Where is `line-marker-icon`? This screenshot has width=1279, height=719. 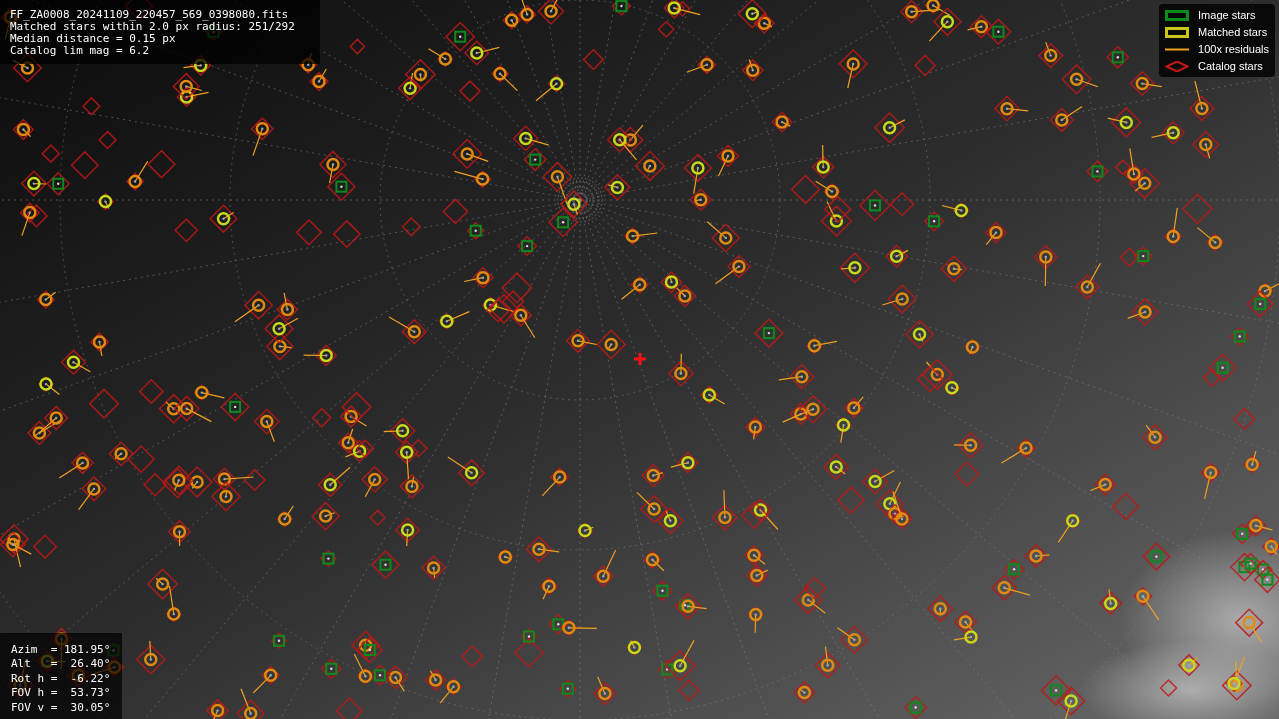
line-marker-icon is located at coordinates (1177, 49).